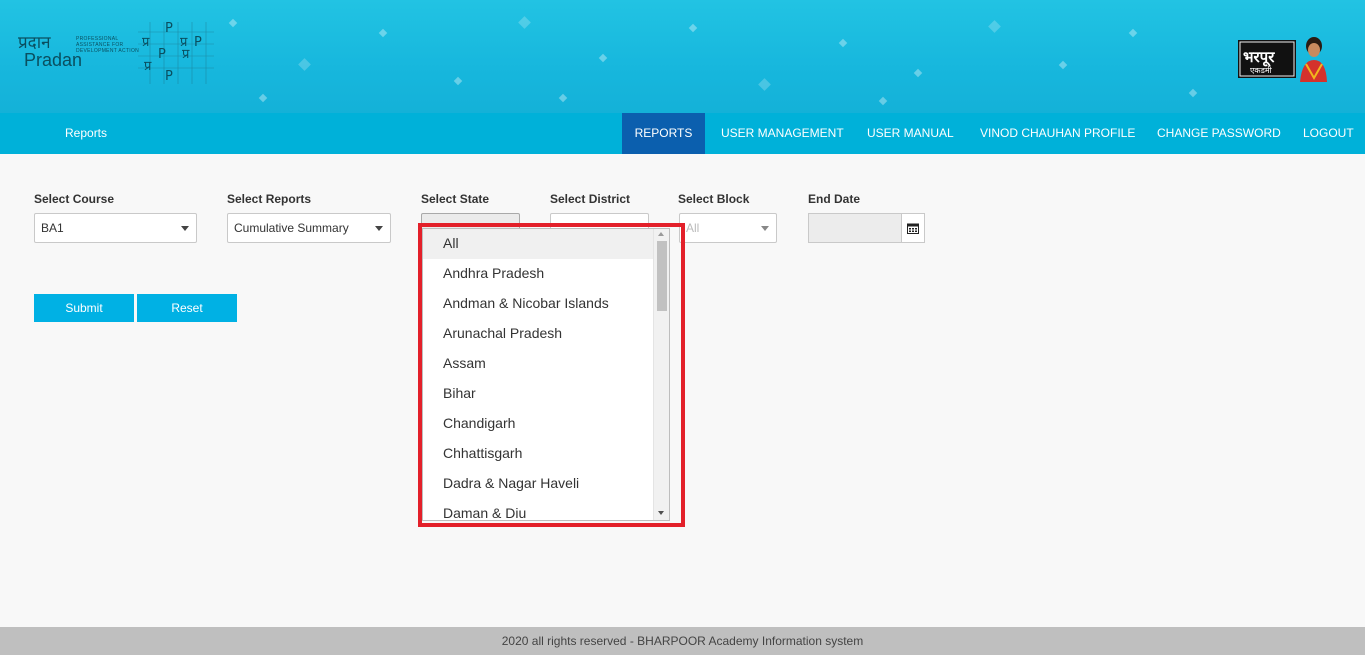 Image resolution: width=1365 pixels, height=655 pixels. I want to click on reset-button: Reset, so click(187, 308).